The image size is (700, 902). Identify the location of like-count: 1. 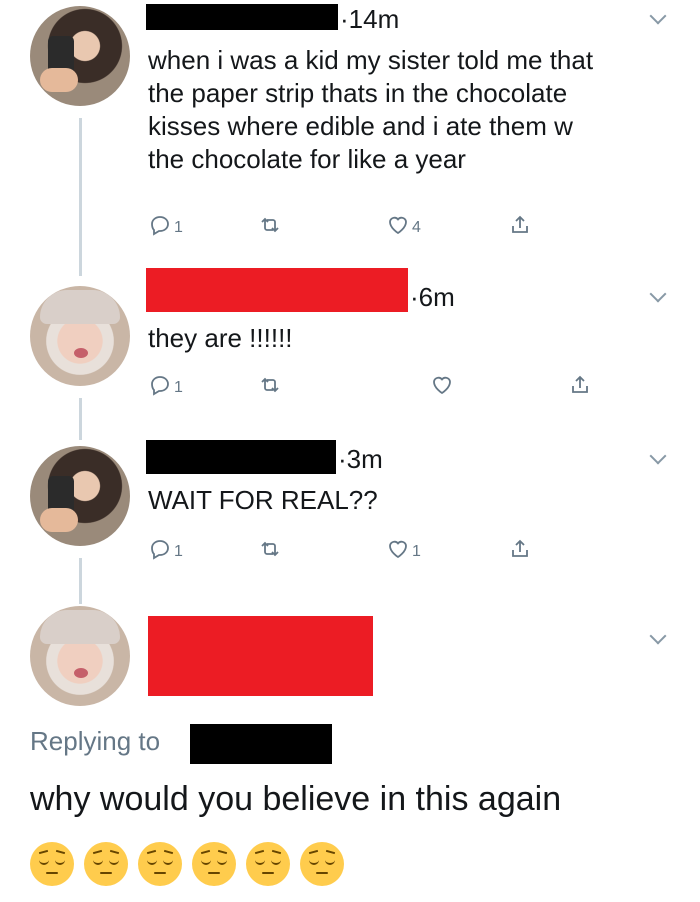
(416, 551).